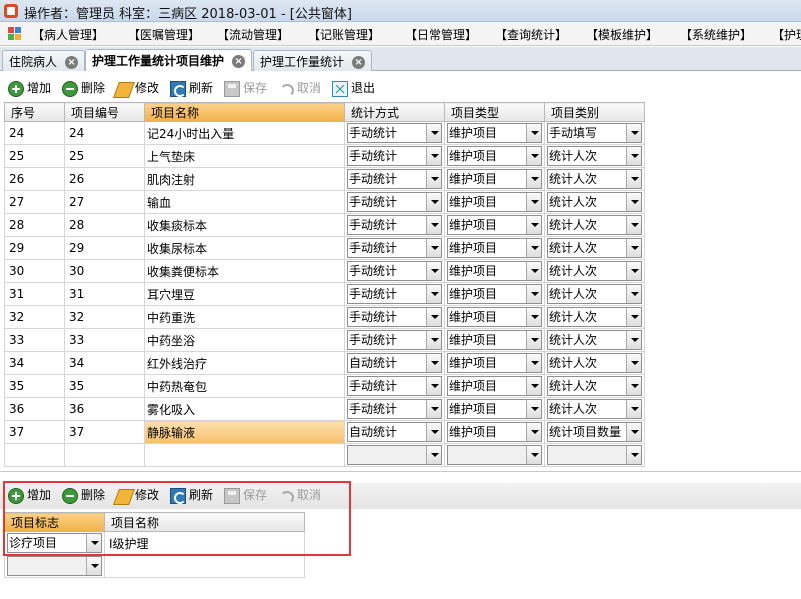  Describe the element at coordinates (441, 34) in the screenshot. I see `menu-daily-management: 【日常管理】` at that location.